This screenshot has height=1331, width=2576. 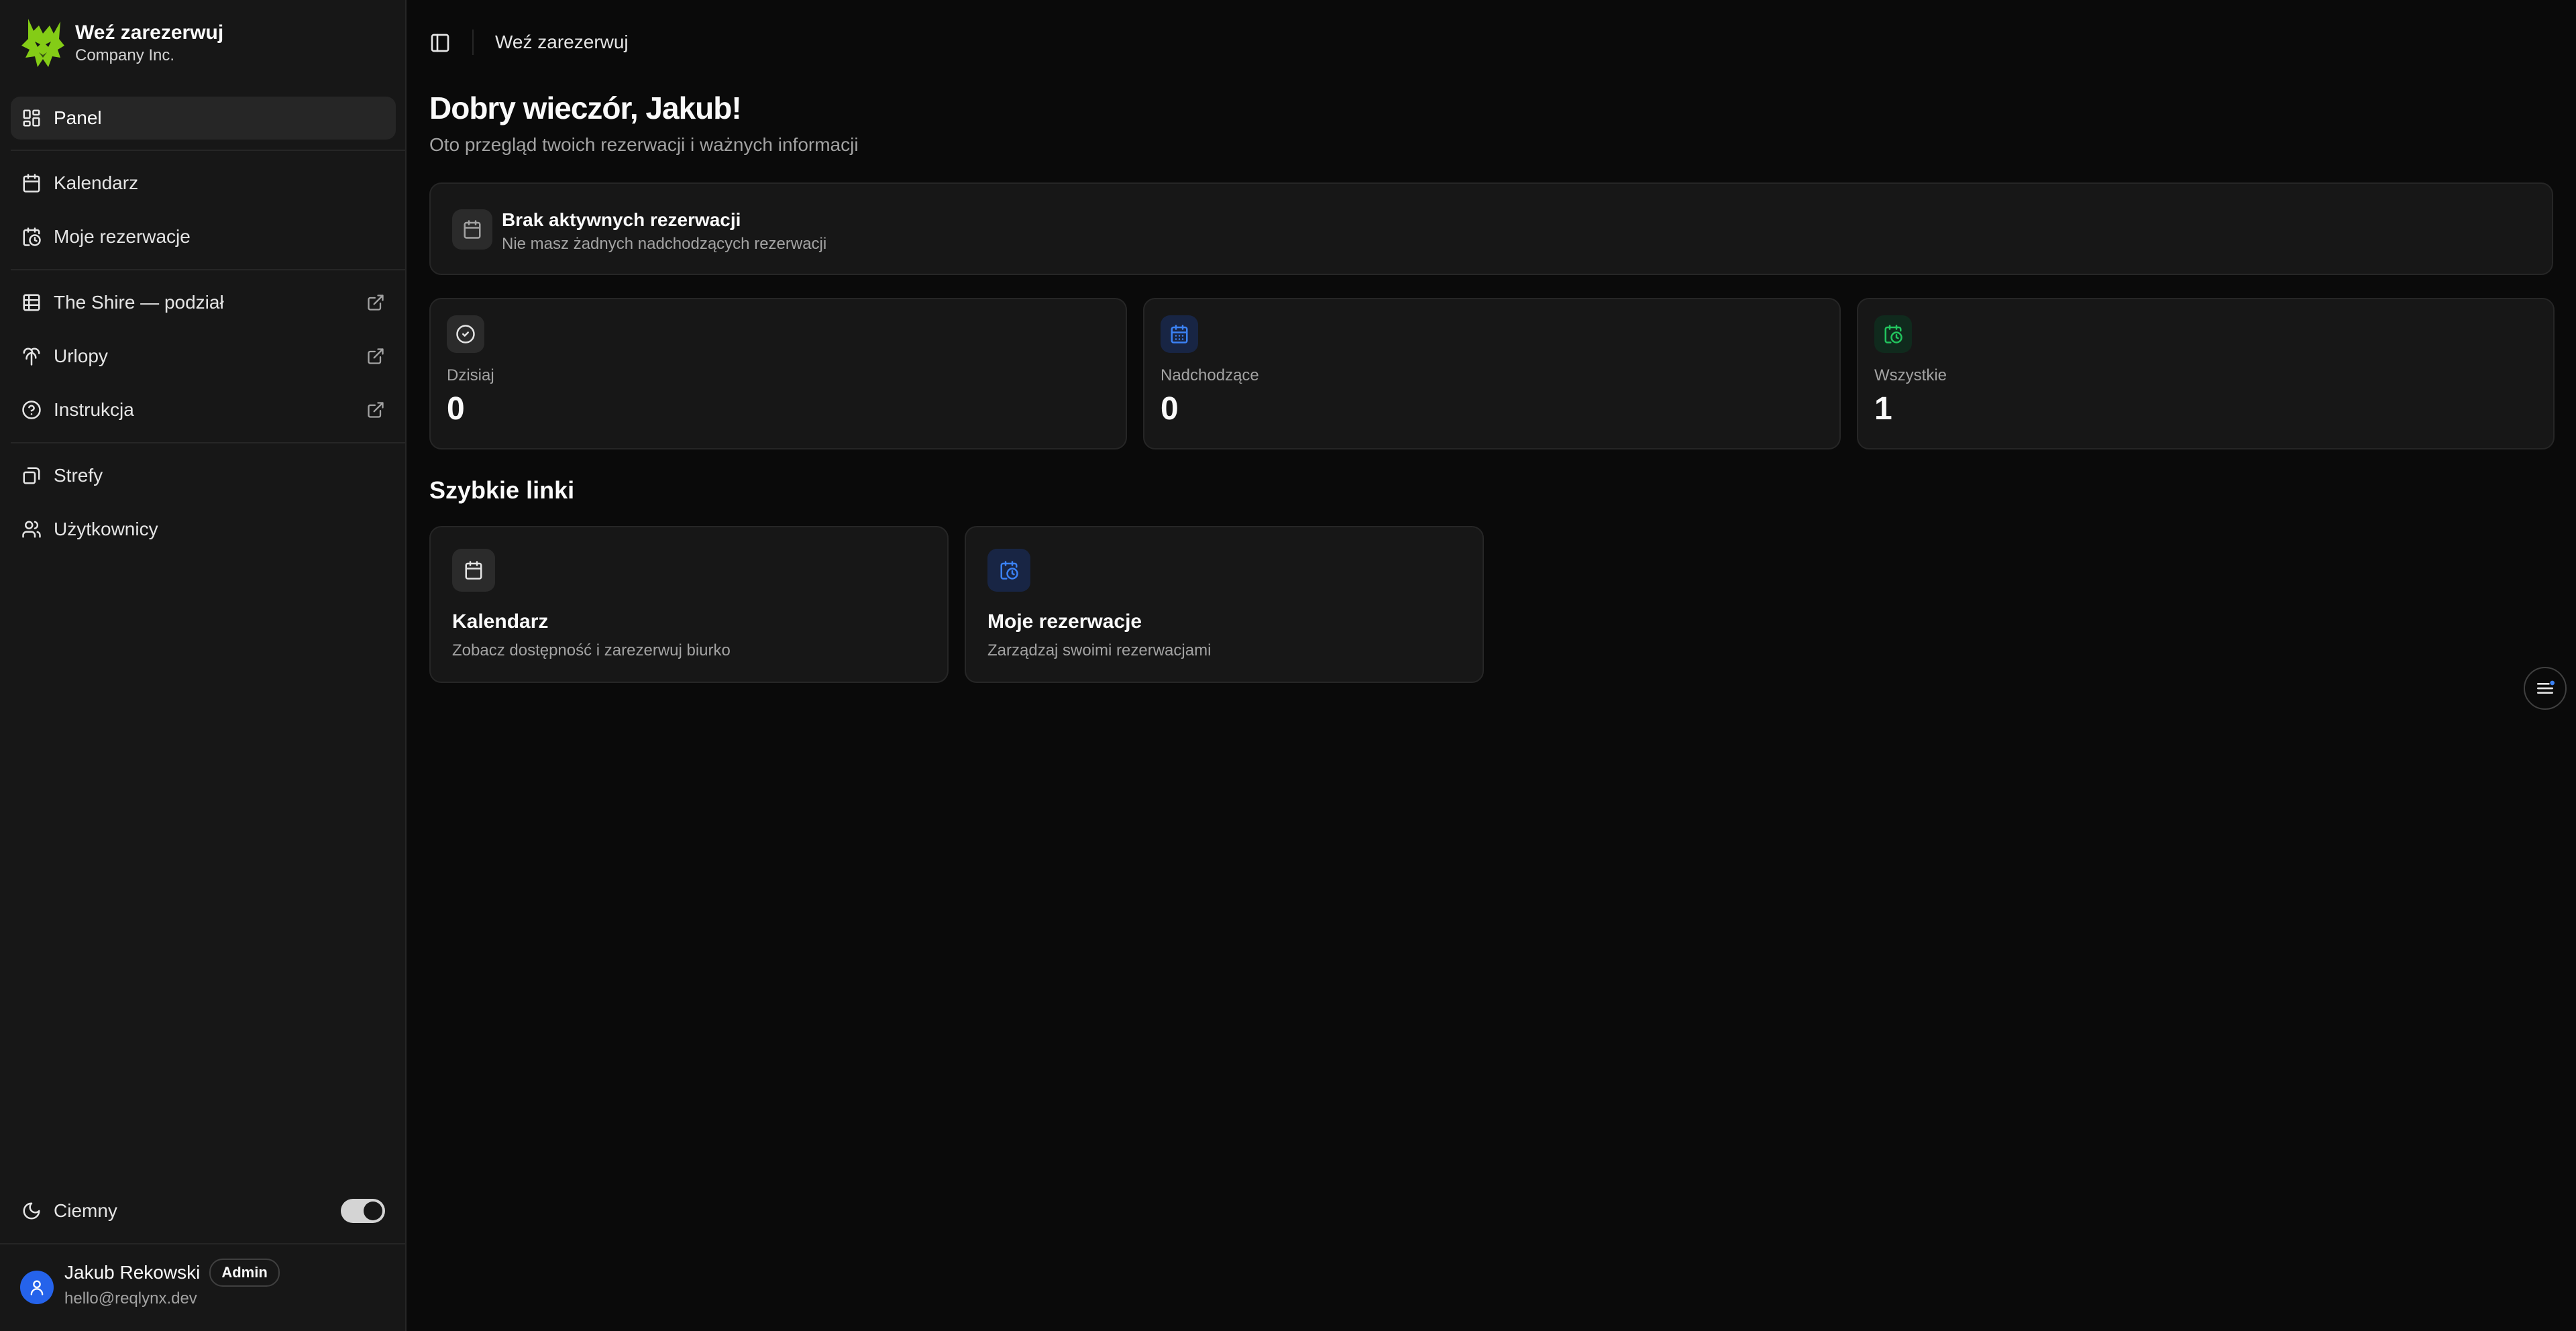 I want to click on sidebar-item-label: Urlopy, so click(x=81, y=355).